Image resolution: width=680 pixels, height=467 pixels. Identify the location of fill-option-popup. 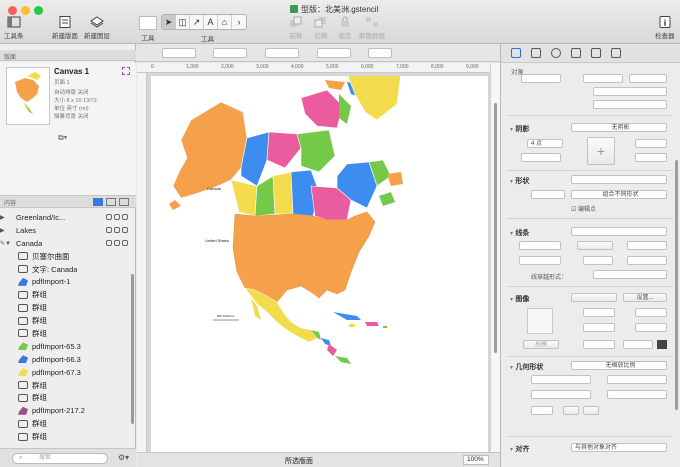
(630, 104).